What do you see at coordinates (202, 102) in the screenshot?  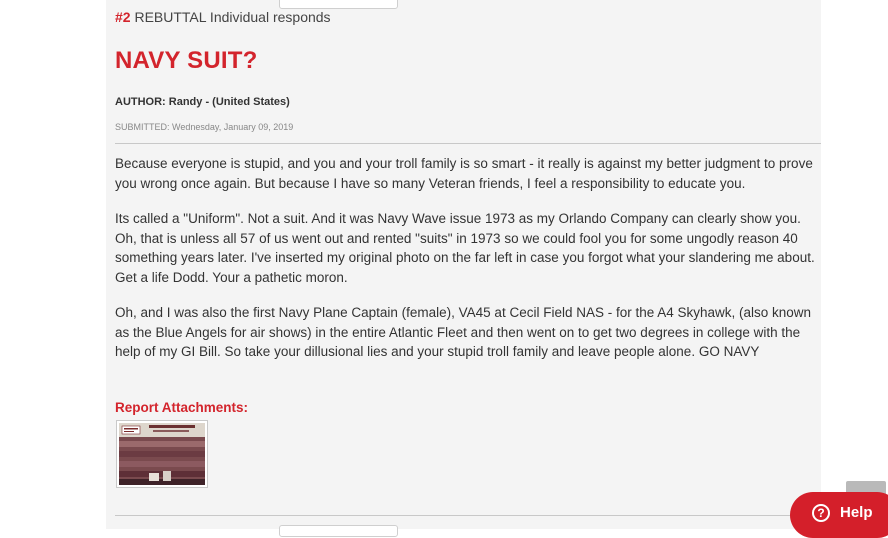 I see `post-author: AUTHOR: Randy - (United States)` at bounding box center [202, 102].